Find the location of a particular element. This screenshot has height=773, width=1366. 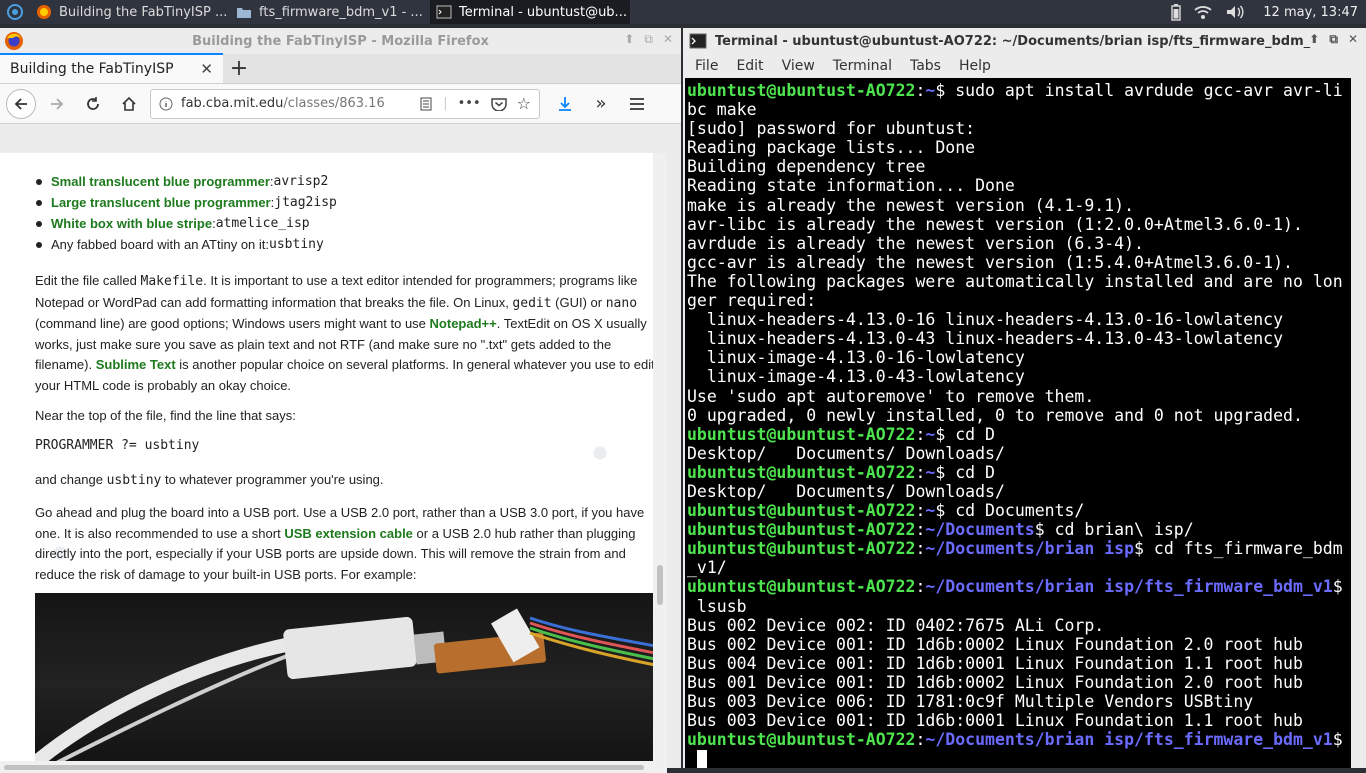

app-menu-icon is located at coordinates (15, 12).